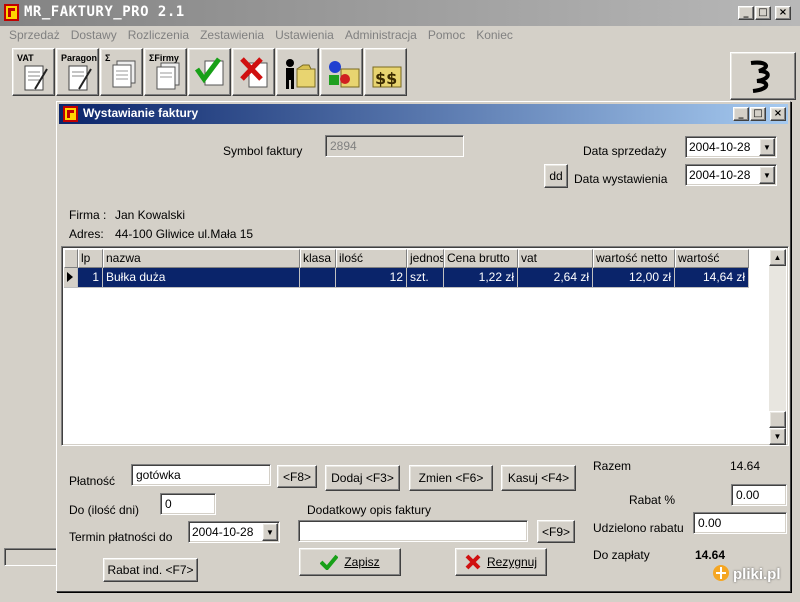 The height and width of the screenshot is (602, 800). Describe the element at coordinates (35, 36) in the screenshot. I see `menu-sprzedaz: Sprzedaż` at that location.